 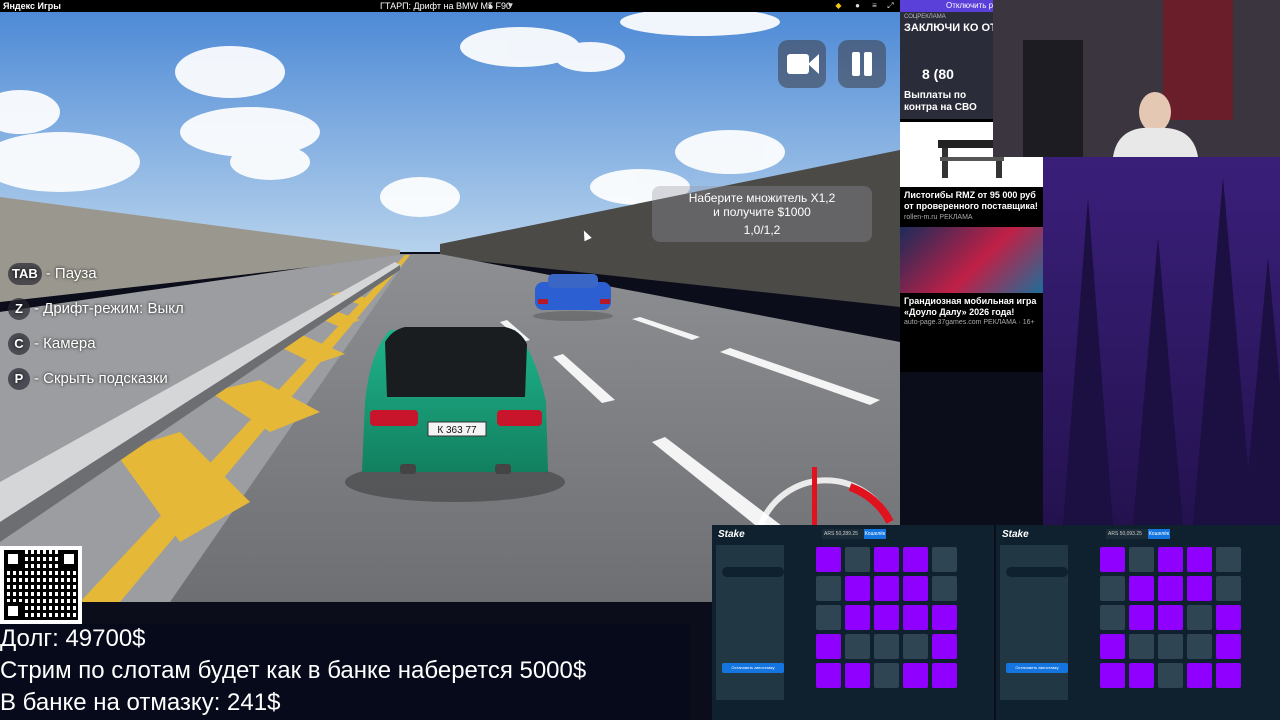 What do you see at coordinates (857, 5) in the screenshot?
I see `user-icon: ●` at bounding box center [857, 5].